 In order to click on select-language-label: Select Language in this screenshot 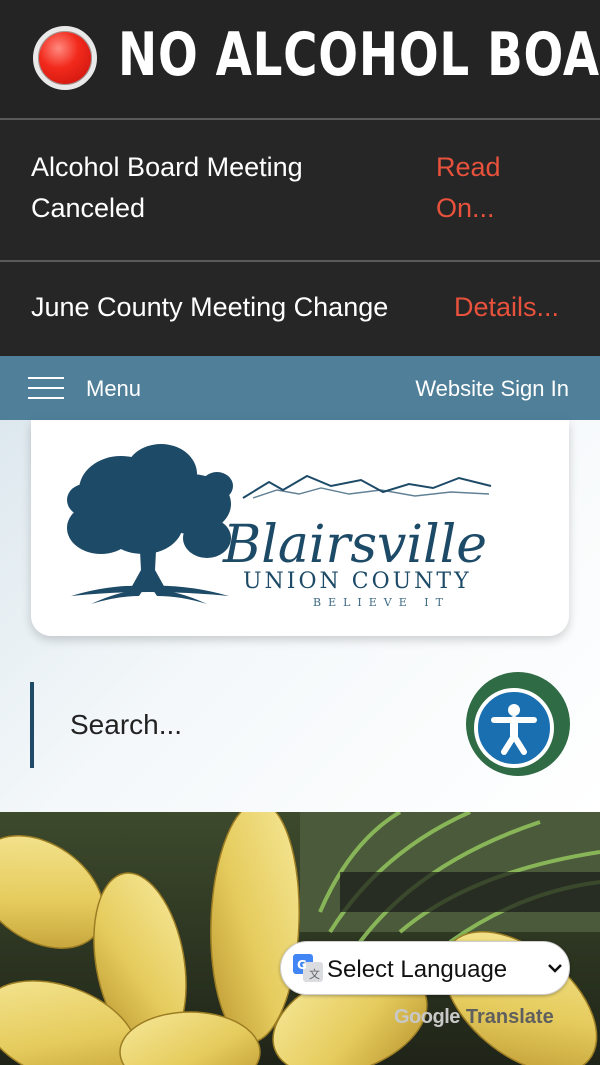, I will do `click(417, 969)`.